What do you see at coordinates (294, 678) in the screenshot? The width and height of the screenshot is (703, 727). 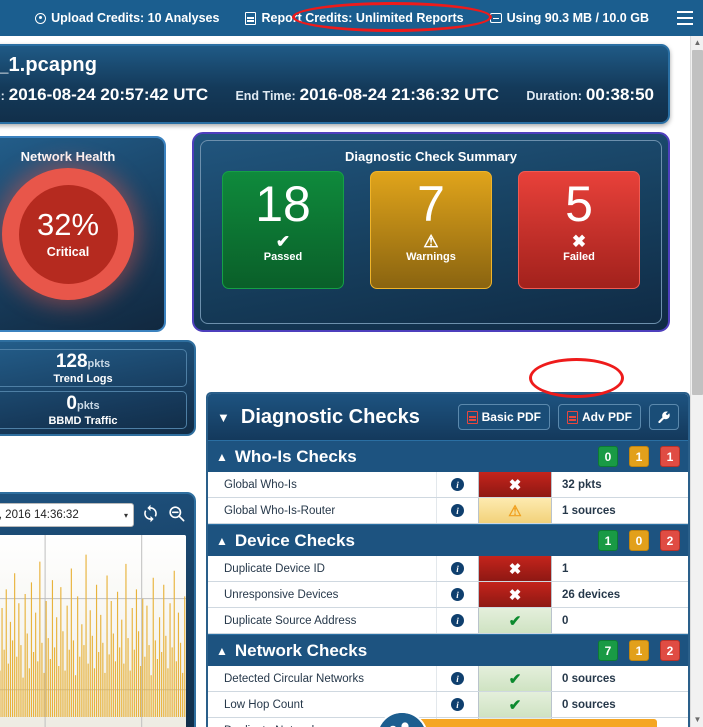 I see `check-name: Detected Circular Networks` at bounding box center [294, 678].